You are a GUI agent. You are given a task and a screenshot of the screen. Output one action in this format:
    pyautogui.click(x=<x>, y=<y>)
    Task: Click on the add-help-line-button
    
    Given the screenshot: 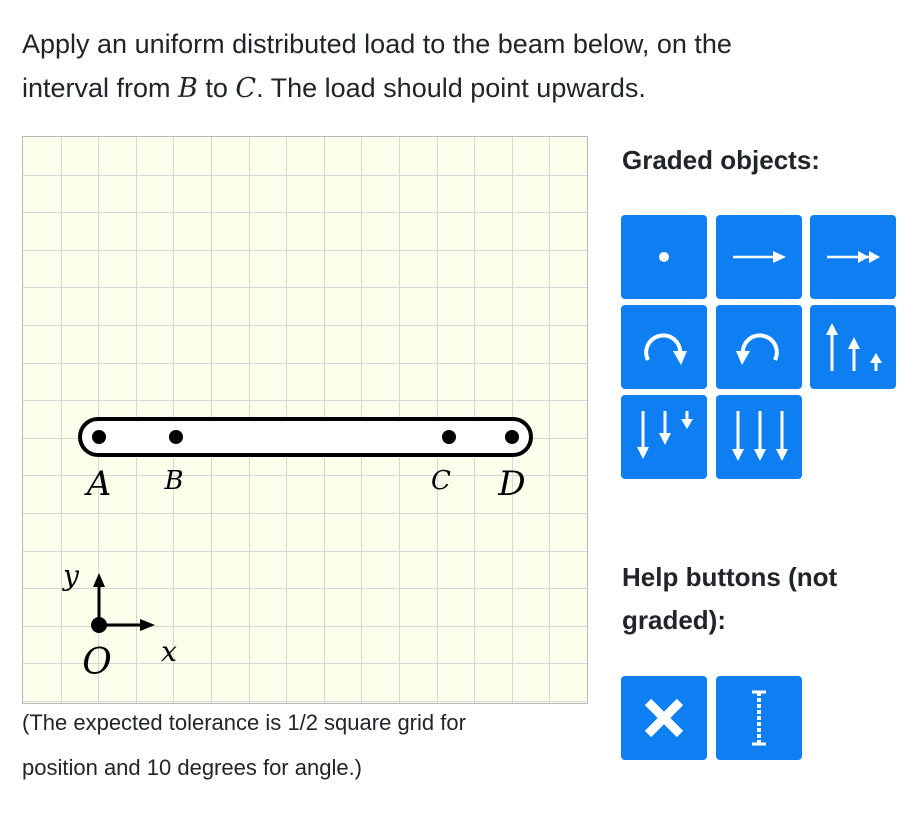 What is the action you would take?
    pyautogui.click(x=759, y=718)
    